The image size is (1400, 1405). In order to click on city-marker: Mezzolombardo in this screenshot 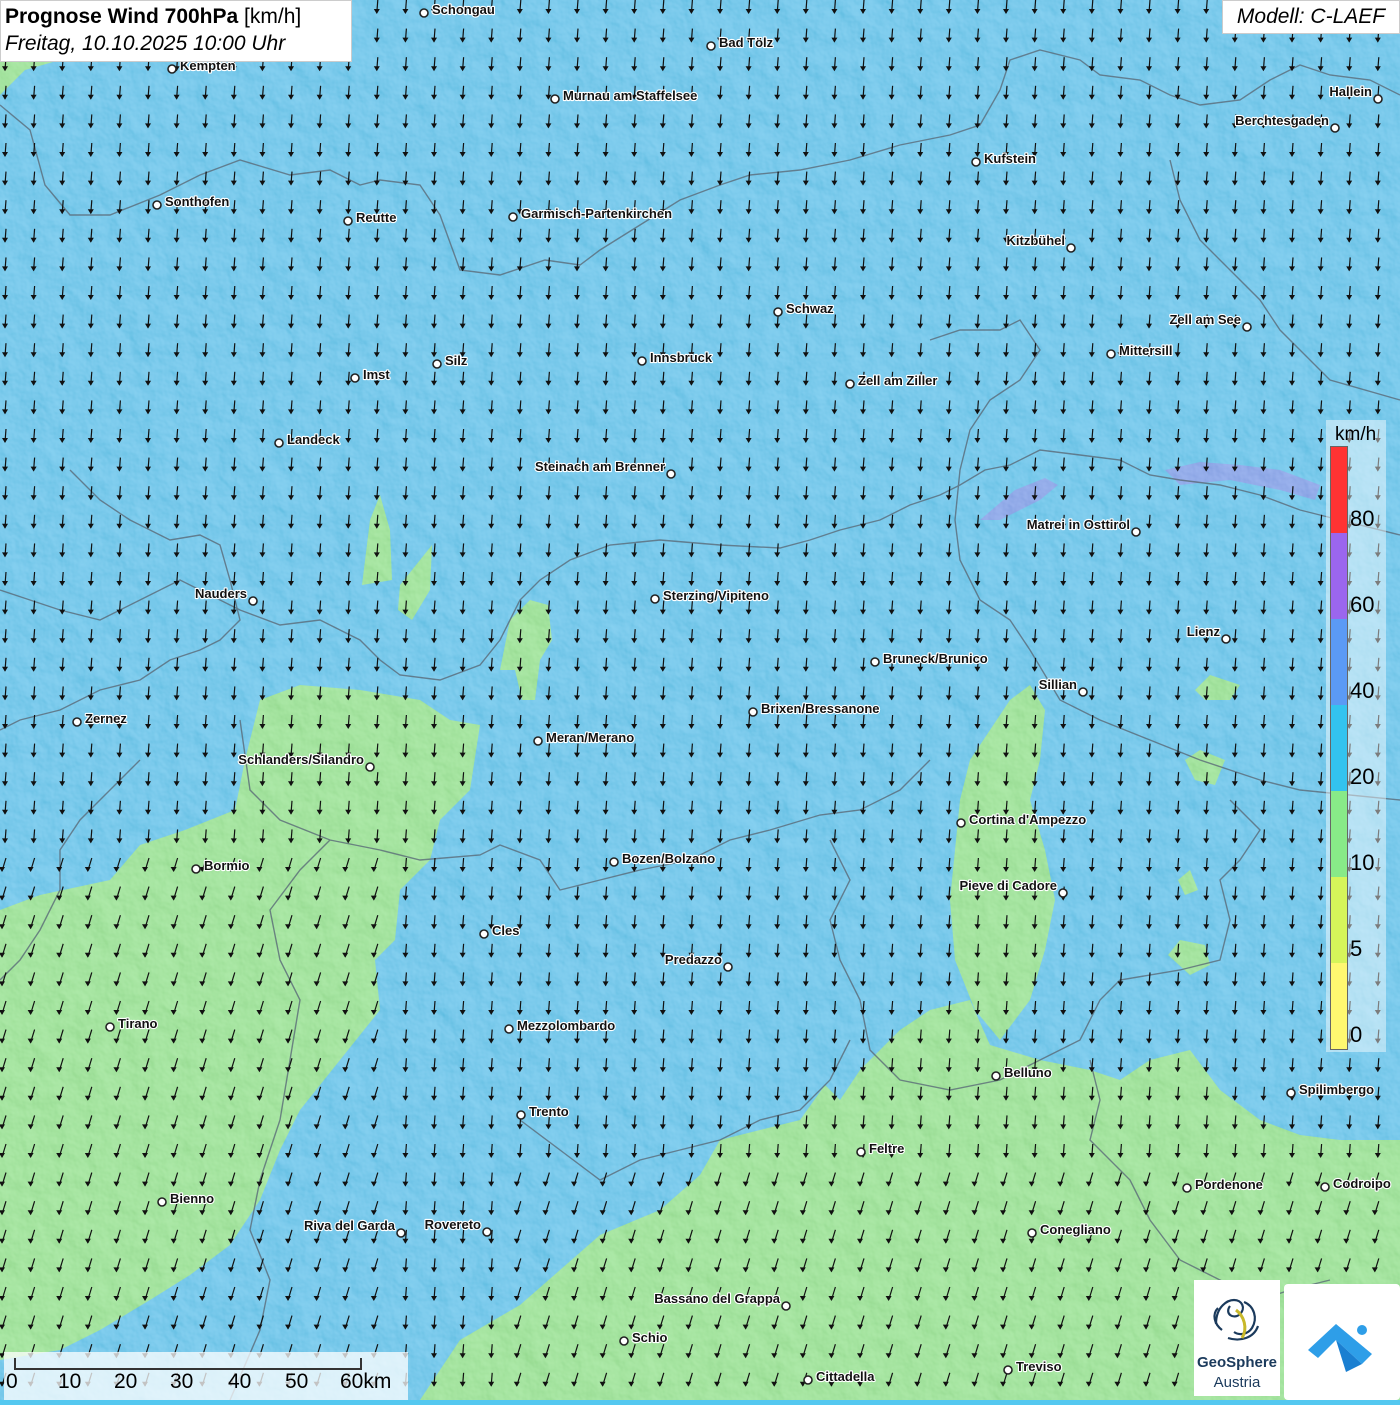, I will do `click(560, 1025)`.